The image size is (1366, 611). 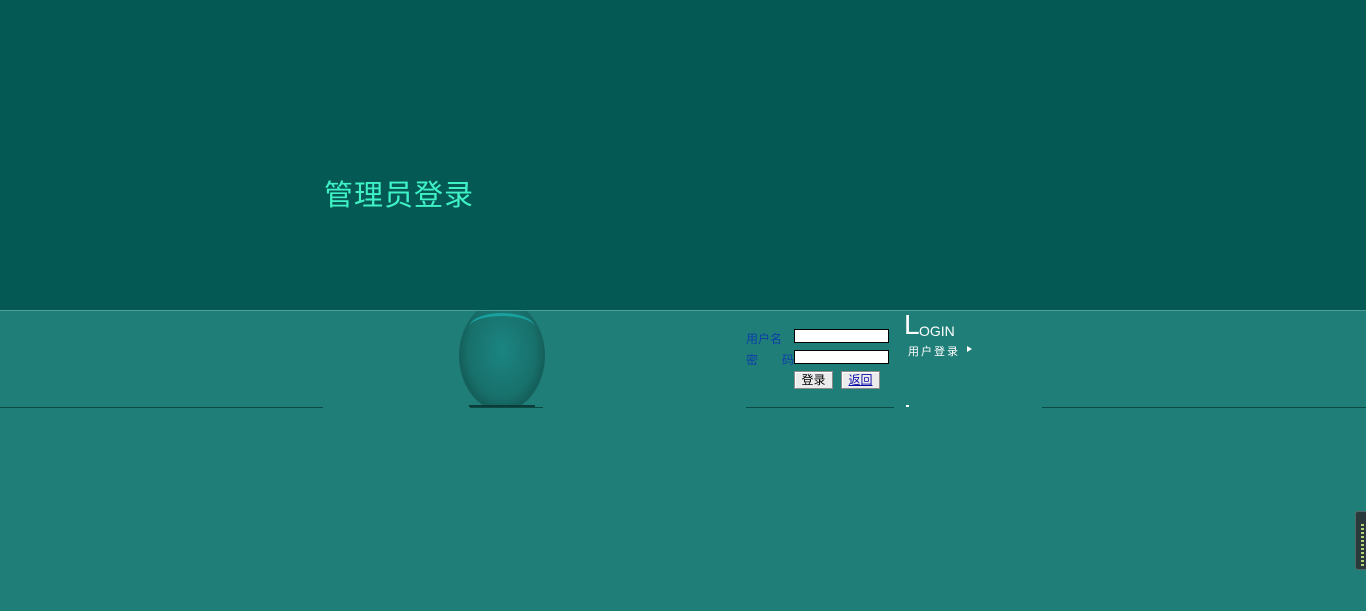 I want to click on header-divider, so click(x=683, y=310).